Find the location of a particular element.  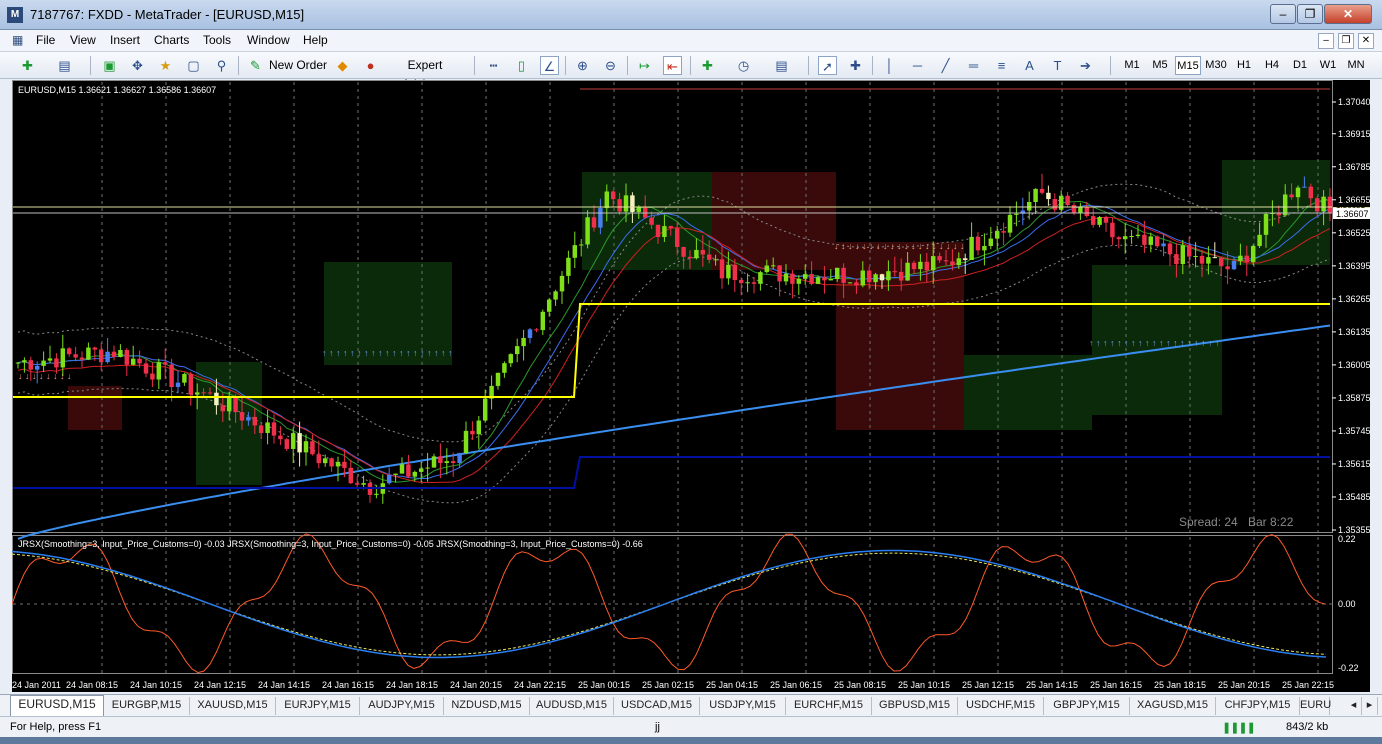

terminal-icon: ▢ is located at coordinates (193, 65).